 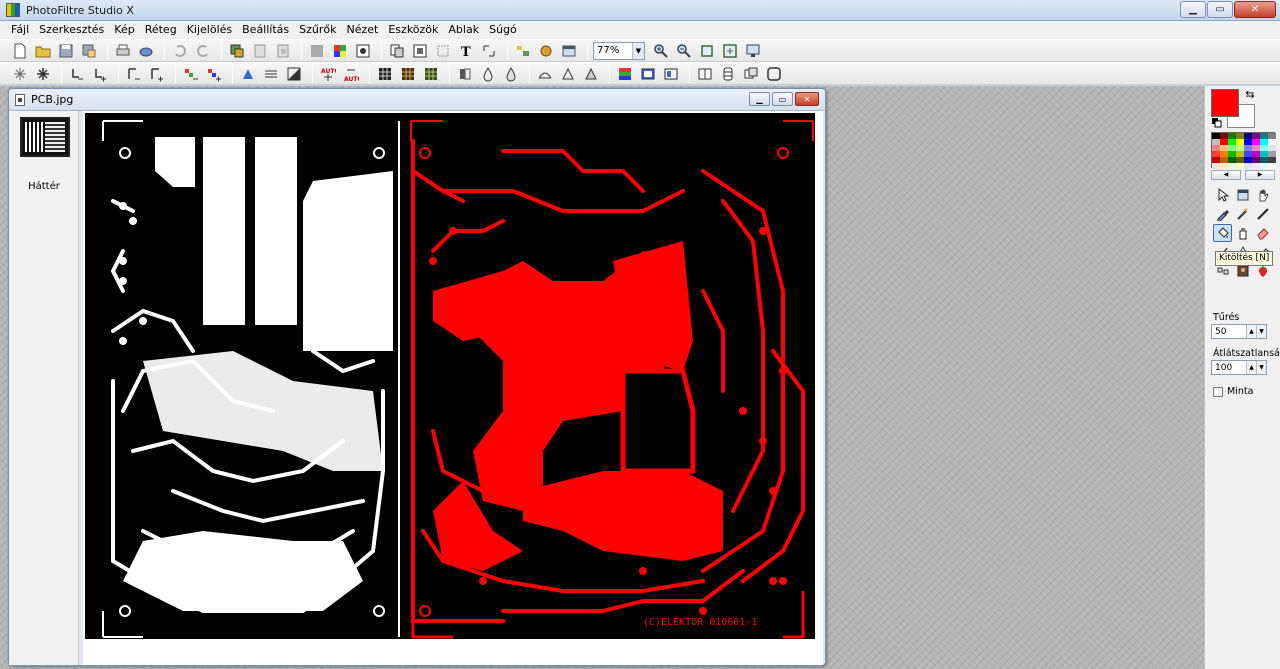 What do you see at coordinates (774, 74) in the screenshot?
I see `frame-icon` at bounding box center [774, 74].